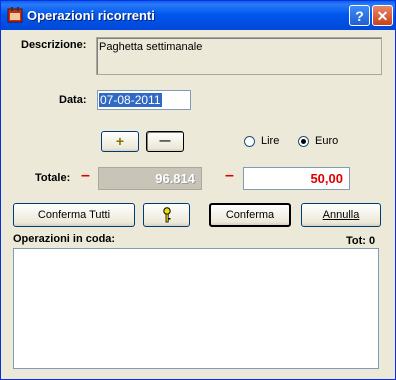 The image size is (396, 380). I want to click on euro-label: Euro, so click(326, 141).